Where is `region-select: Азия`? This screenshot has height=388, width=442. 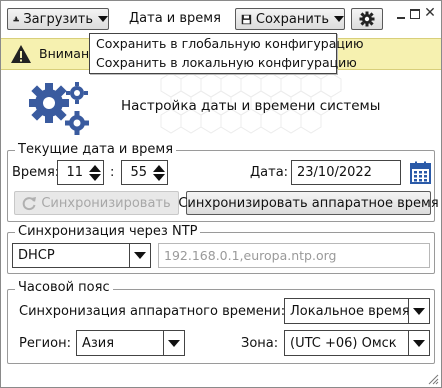 region-select: Азия is located at coordinates (130, 343).